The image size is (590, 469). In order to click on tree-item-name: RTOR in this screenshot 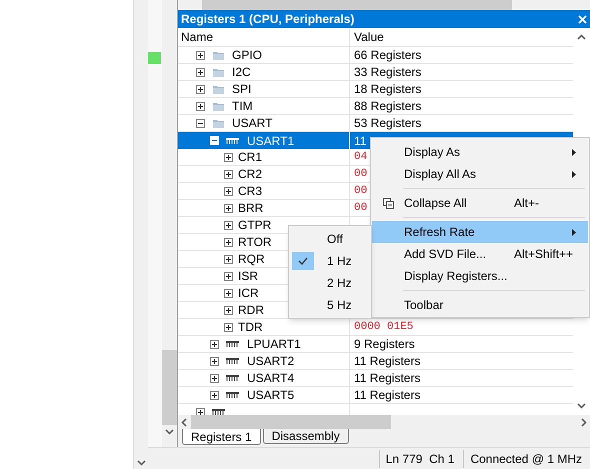, I will do `click(255, 242)`.